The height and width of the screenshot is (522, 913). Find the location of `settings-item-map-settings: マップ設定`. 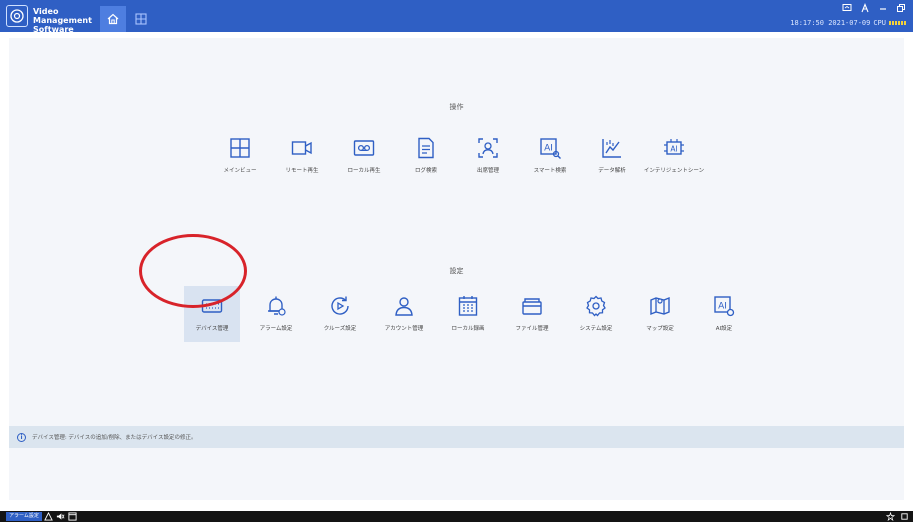

settings-item-map-settings: マップ設定 is located at coordinates (660, 314).